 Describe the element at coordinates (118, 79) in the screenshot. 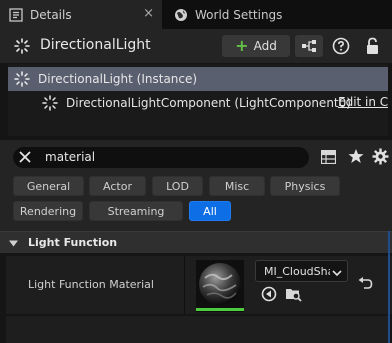

I see `tree-item-label: DirectionalLight (Instance)` at that location.